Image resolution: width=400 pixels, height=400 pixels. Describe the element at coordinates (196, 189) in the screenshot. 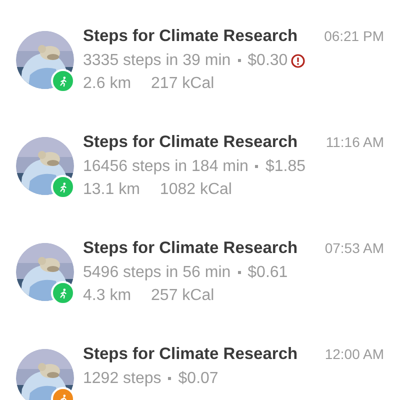

I see `calories: 1082 kCal` at that location.